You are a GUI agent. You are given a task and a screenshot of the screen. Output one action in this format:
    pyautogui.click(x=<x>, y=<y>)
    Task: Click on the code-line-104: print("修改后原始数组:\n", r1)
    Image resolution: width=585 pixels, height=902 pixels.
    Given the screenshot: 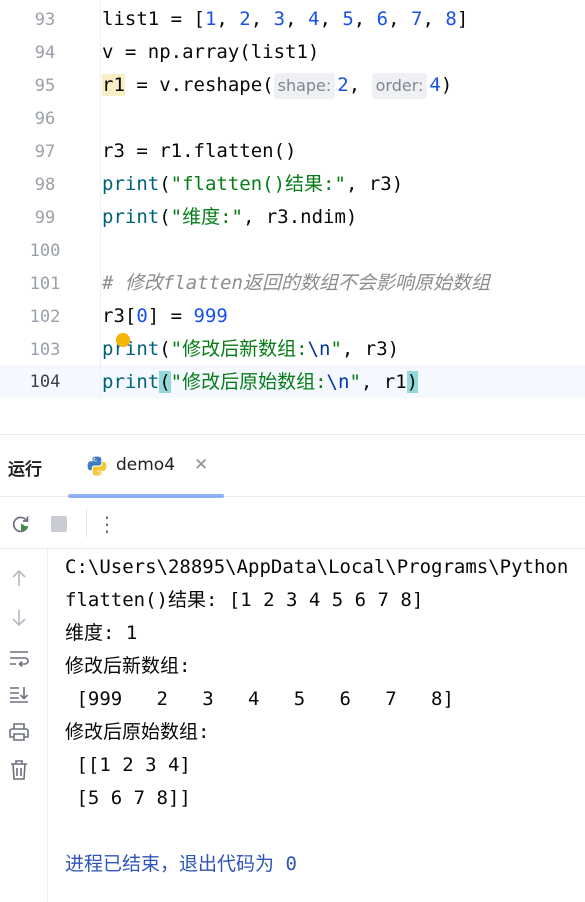 What is the action you would take?
    pyautogui.click(x=260, y=382)
    